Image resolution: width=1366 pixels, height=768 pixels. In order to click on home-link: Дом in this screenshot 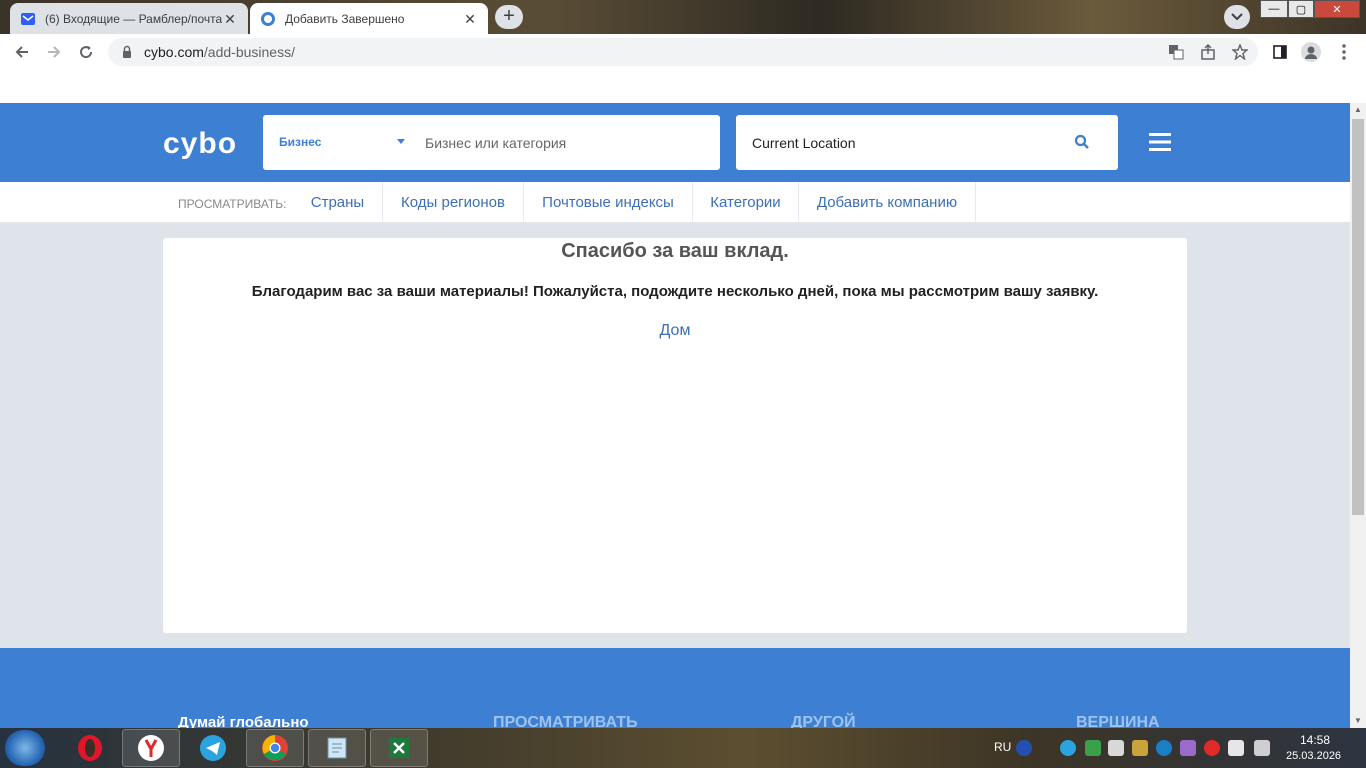, I will do `click(675, 331)`.